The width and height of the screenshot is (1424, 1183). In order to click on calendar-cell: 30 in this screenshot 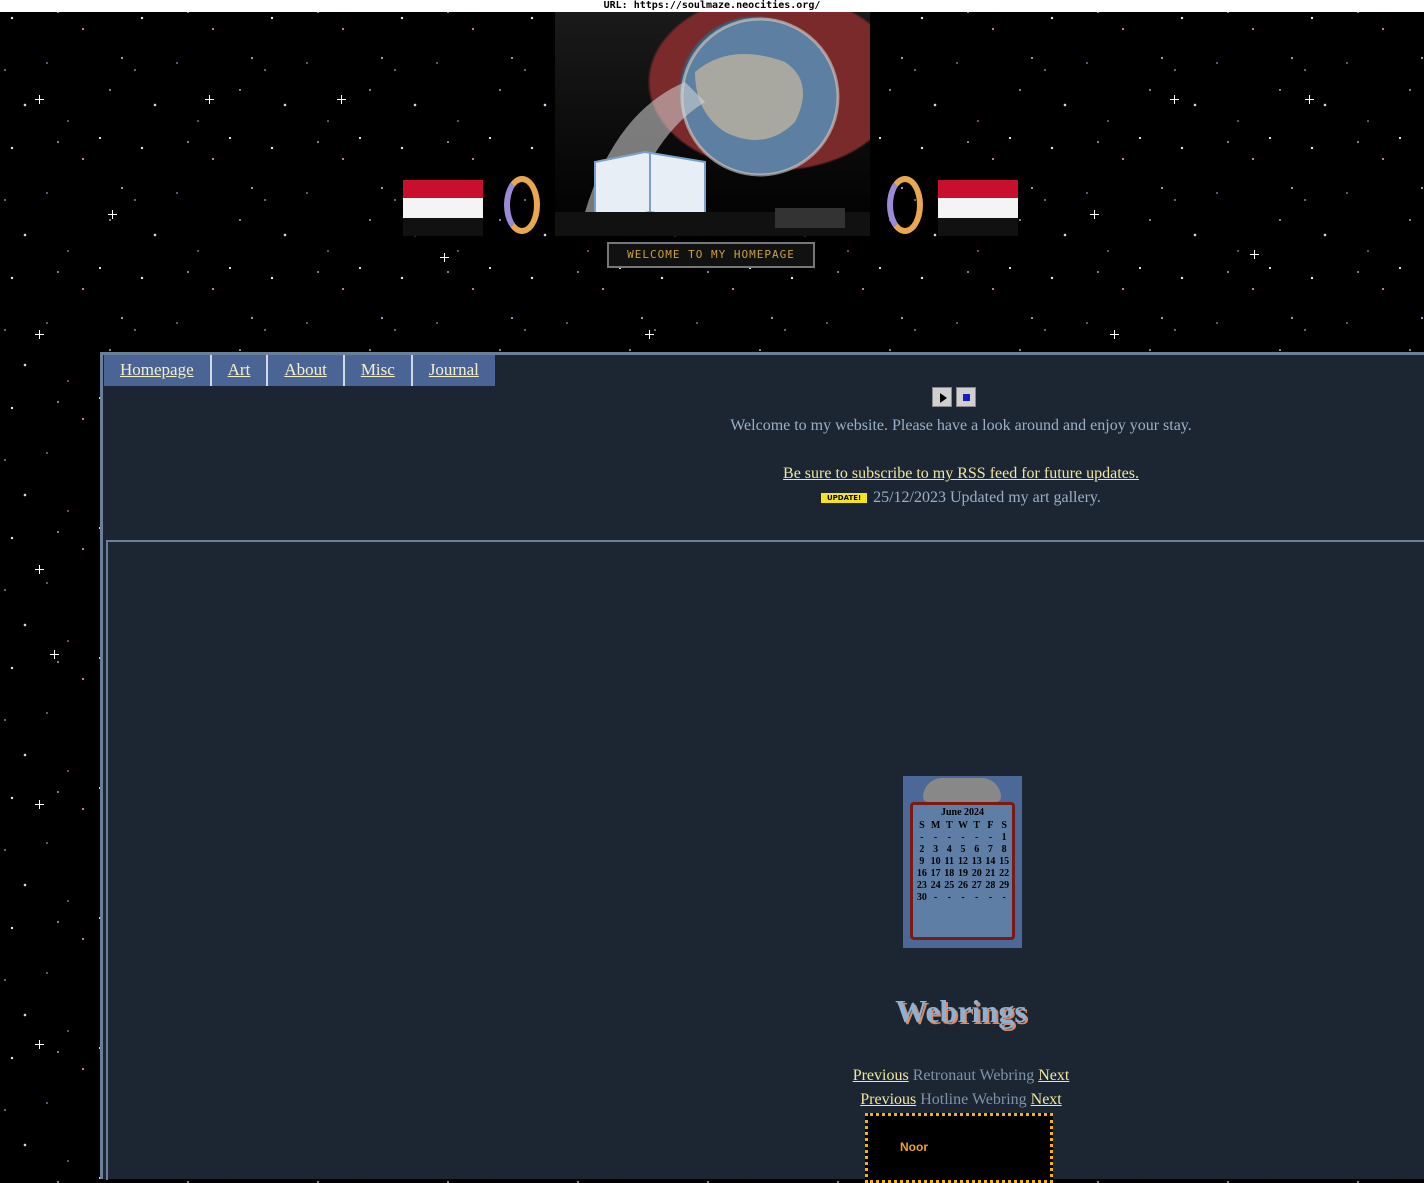, I will do `click(921, 897)`.